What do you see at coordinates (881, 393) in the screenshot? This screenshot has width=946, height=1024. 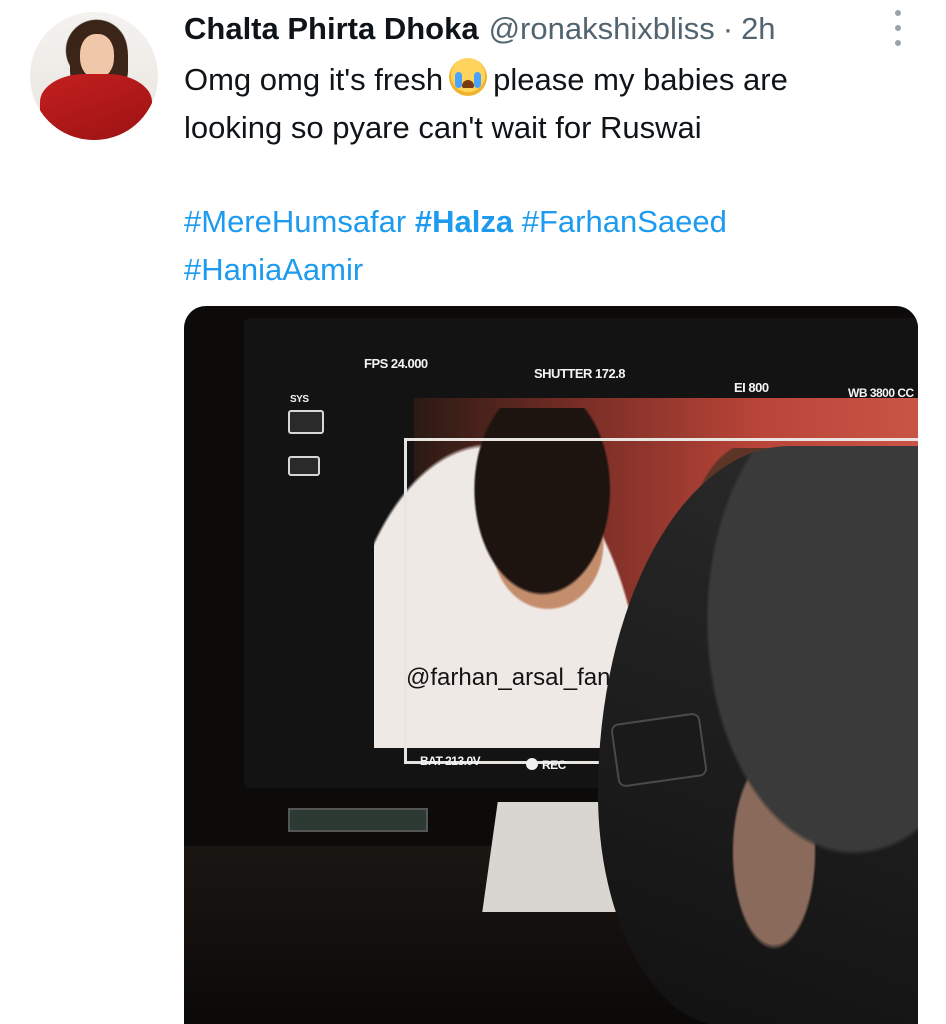 I see `osd-wb: WB 3800 CC` at bounding box center [881, 393].